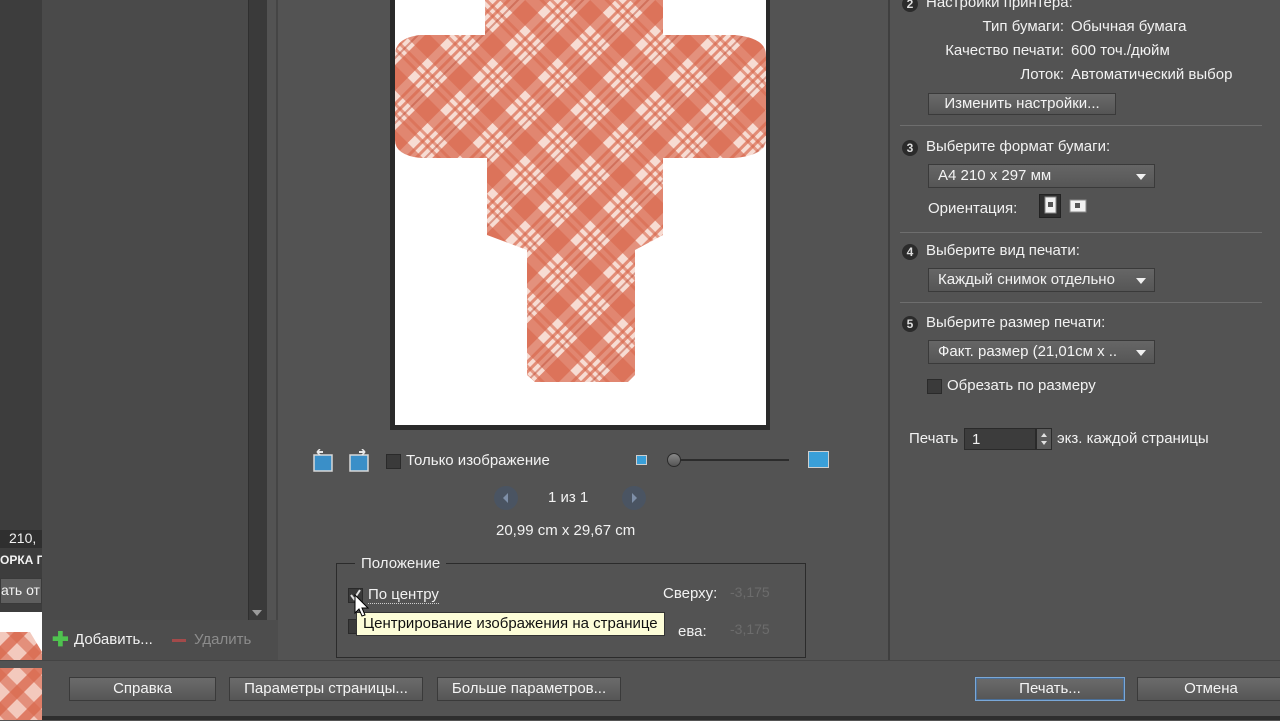 The height and width of the screenshot is (721, 1280). I want to click on delete-icon, so click(179, 640).